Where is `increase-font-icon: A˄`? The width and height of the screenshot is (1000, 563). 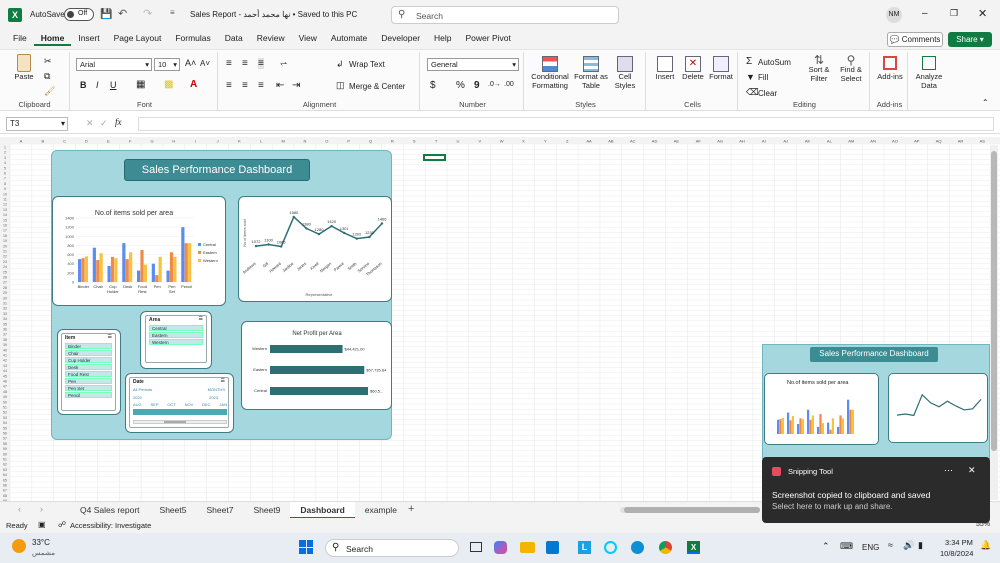 increase-font-icon: A˄ is located at coordinates (190, 63).